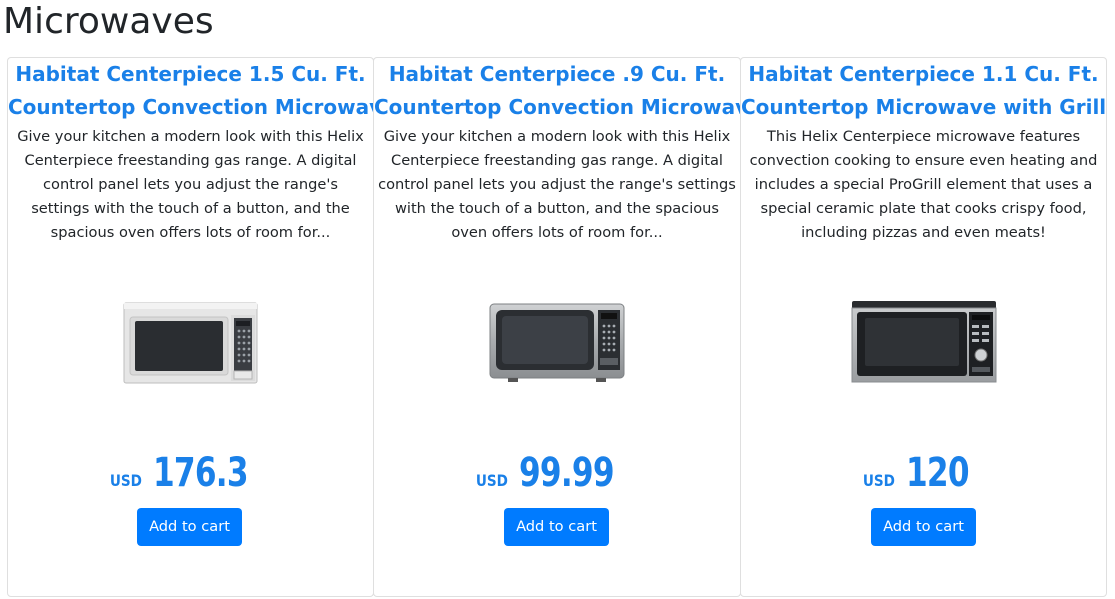  I want to click on price-amount: 120, so click(938, 473).